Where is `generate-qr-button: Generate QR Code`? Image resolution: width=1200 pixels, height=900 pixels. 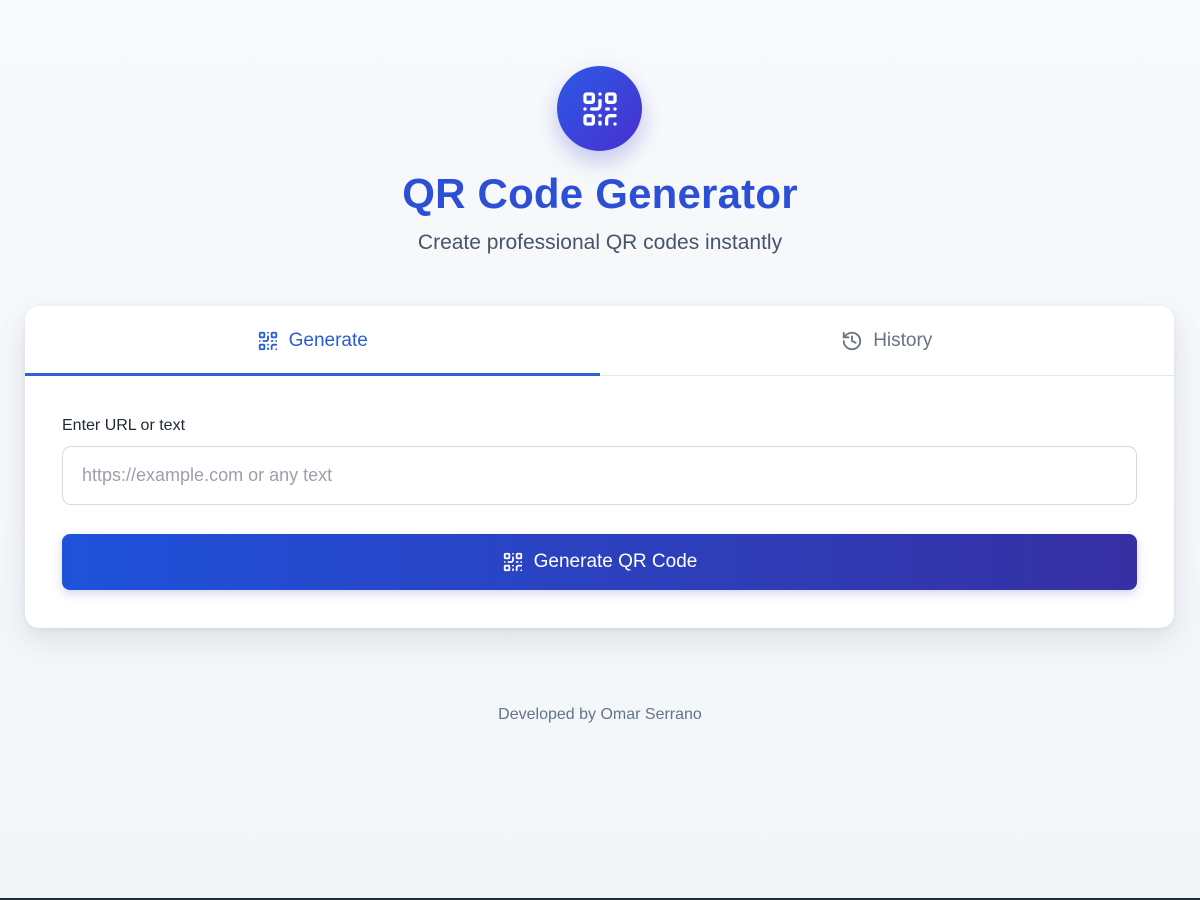
generate-qr-button: Generate QR Code is located at coordinates (599, 562).